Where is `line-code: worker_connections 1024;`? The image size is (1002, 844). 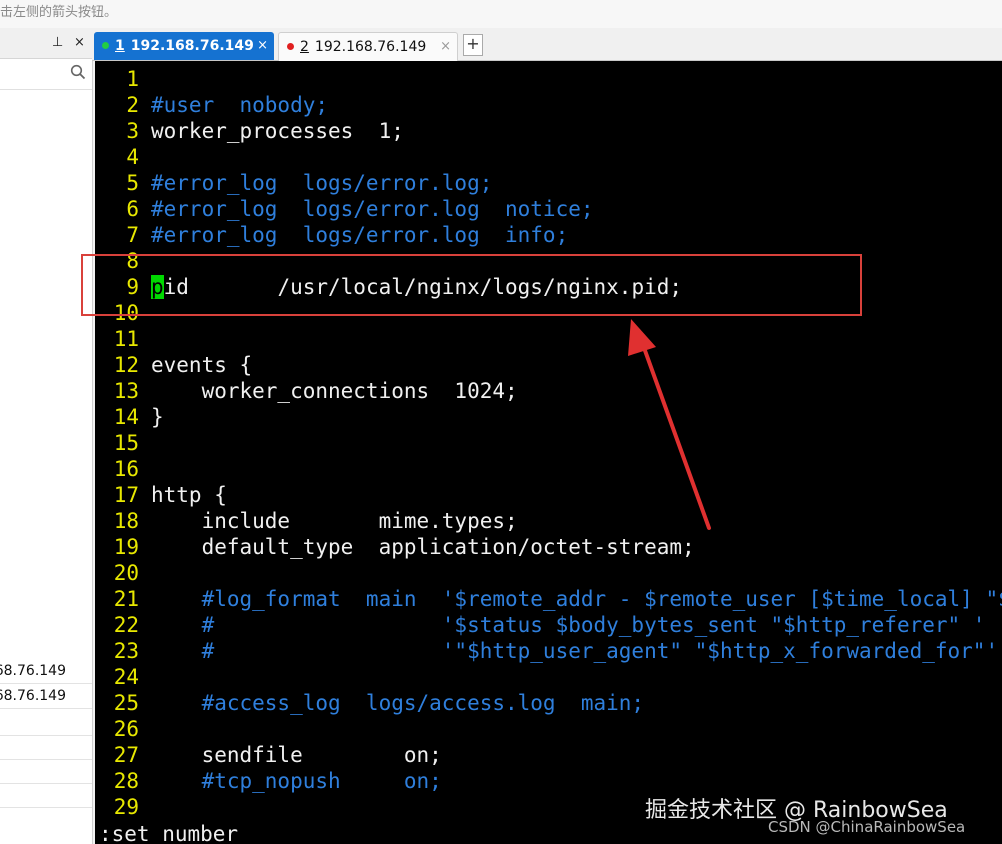 line-code: worker_connections 1024; is located at coordinates (328, 391).